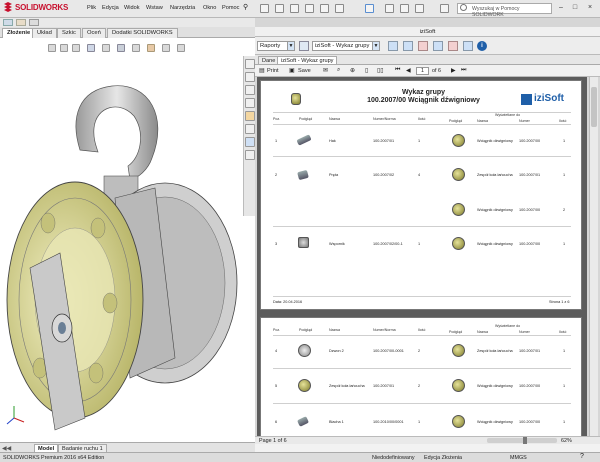  Describe the element at coordinates (530, 141) in the screenshot. I see `row1-sub-numer: 100.2007/00` at that location.